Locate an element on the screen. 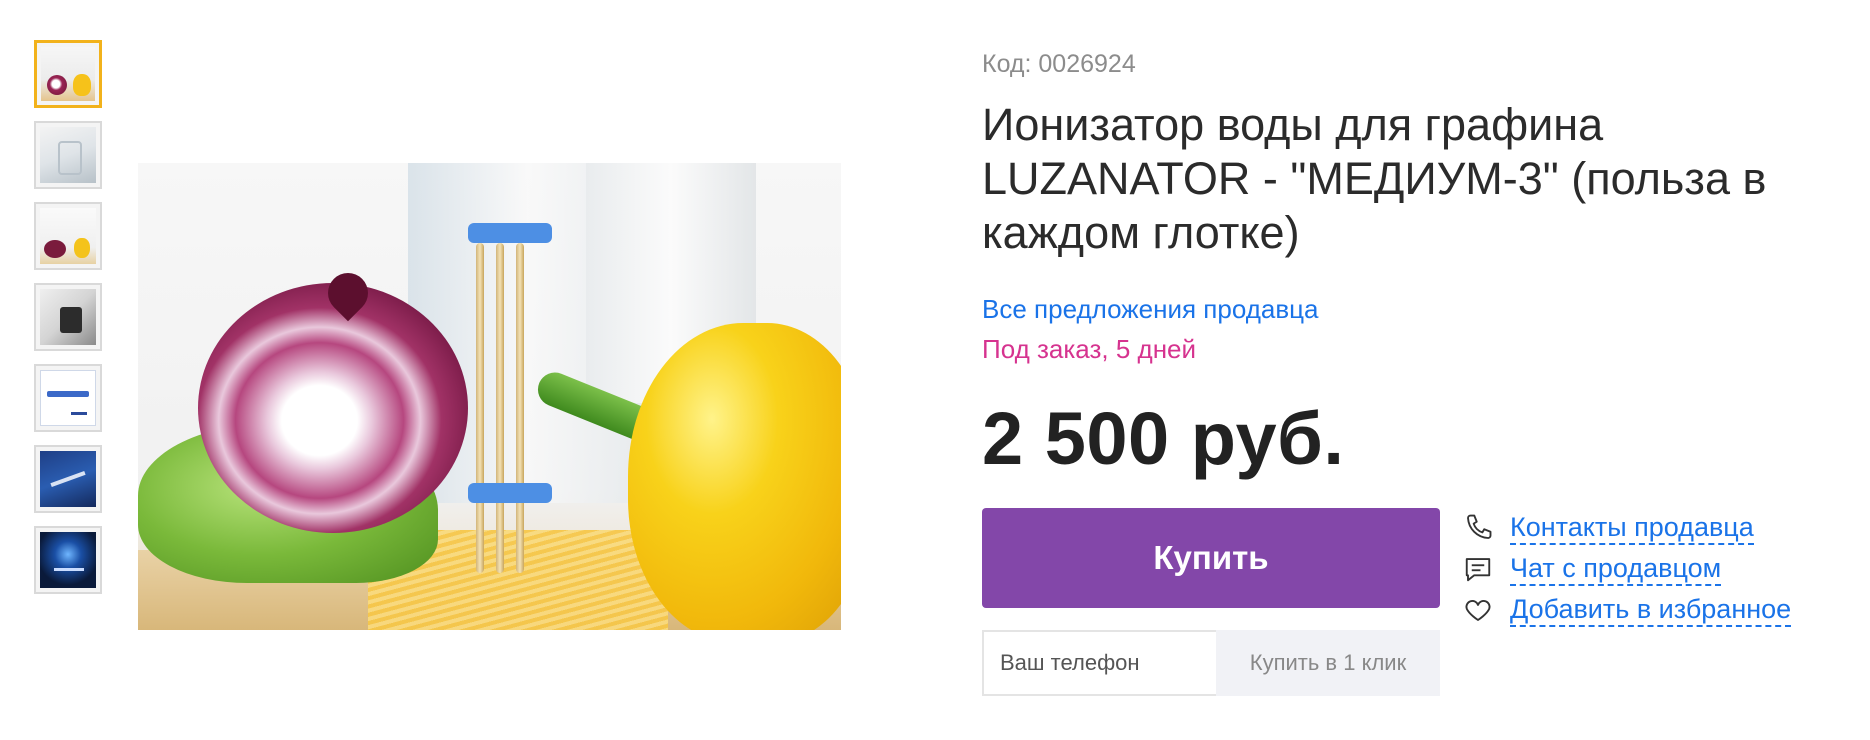 The image size is (1870, 740). one-click-form: Купить в 1 клик is located at coordinates (1211, 663).